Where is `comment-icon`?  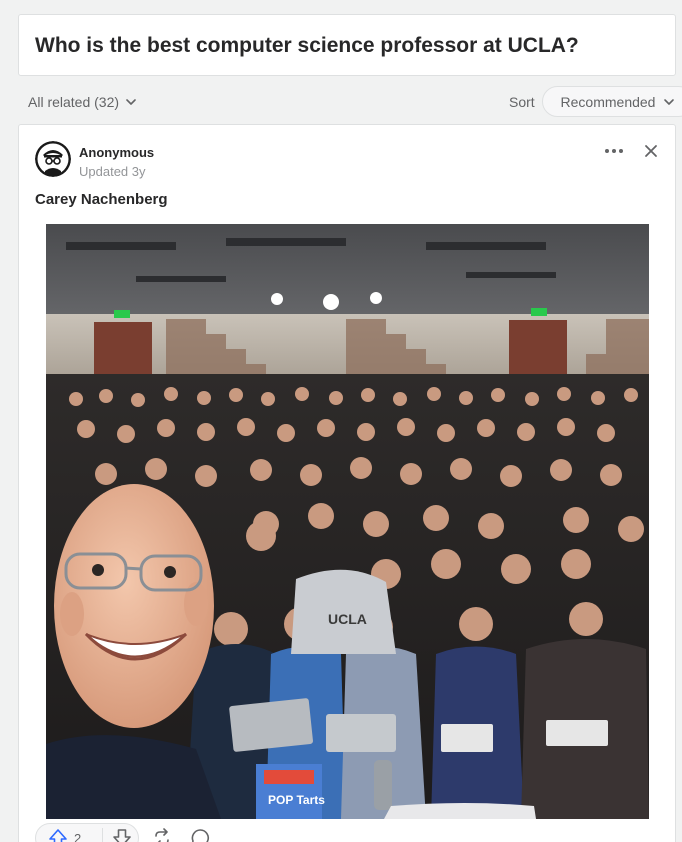 comment-icon is located at coordinates (200, 835).